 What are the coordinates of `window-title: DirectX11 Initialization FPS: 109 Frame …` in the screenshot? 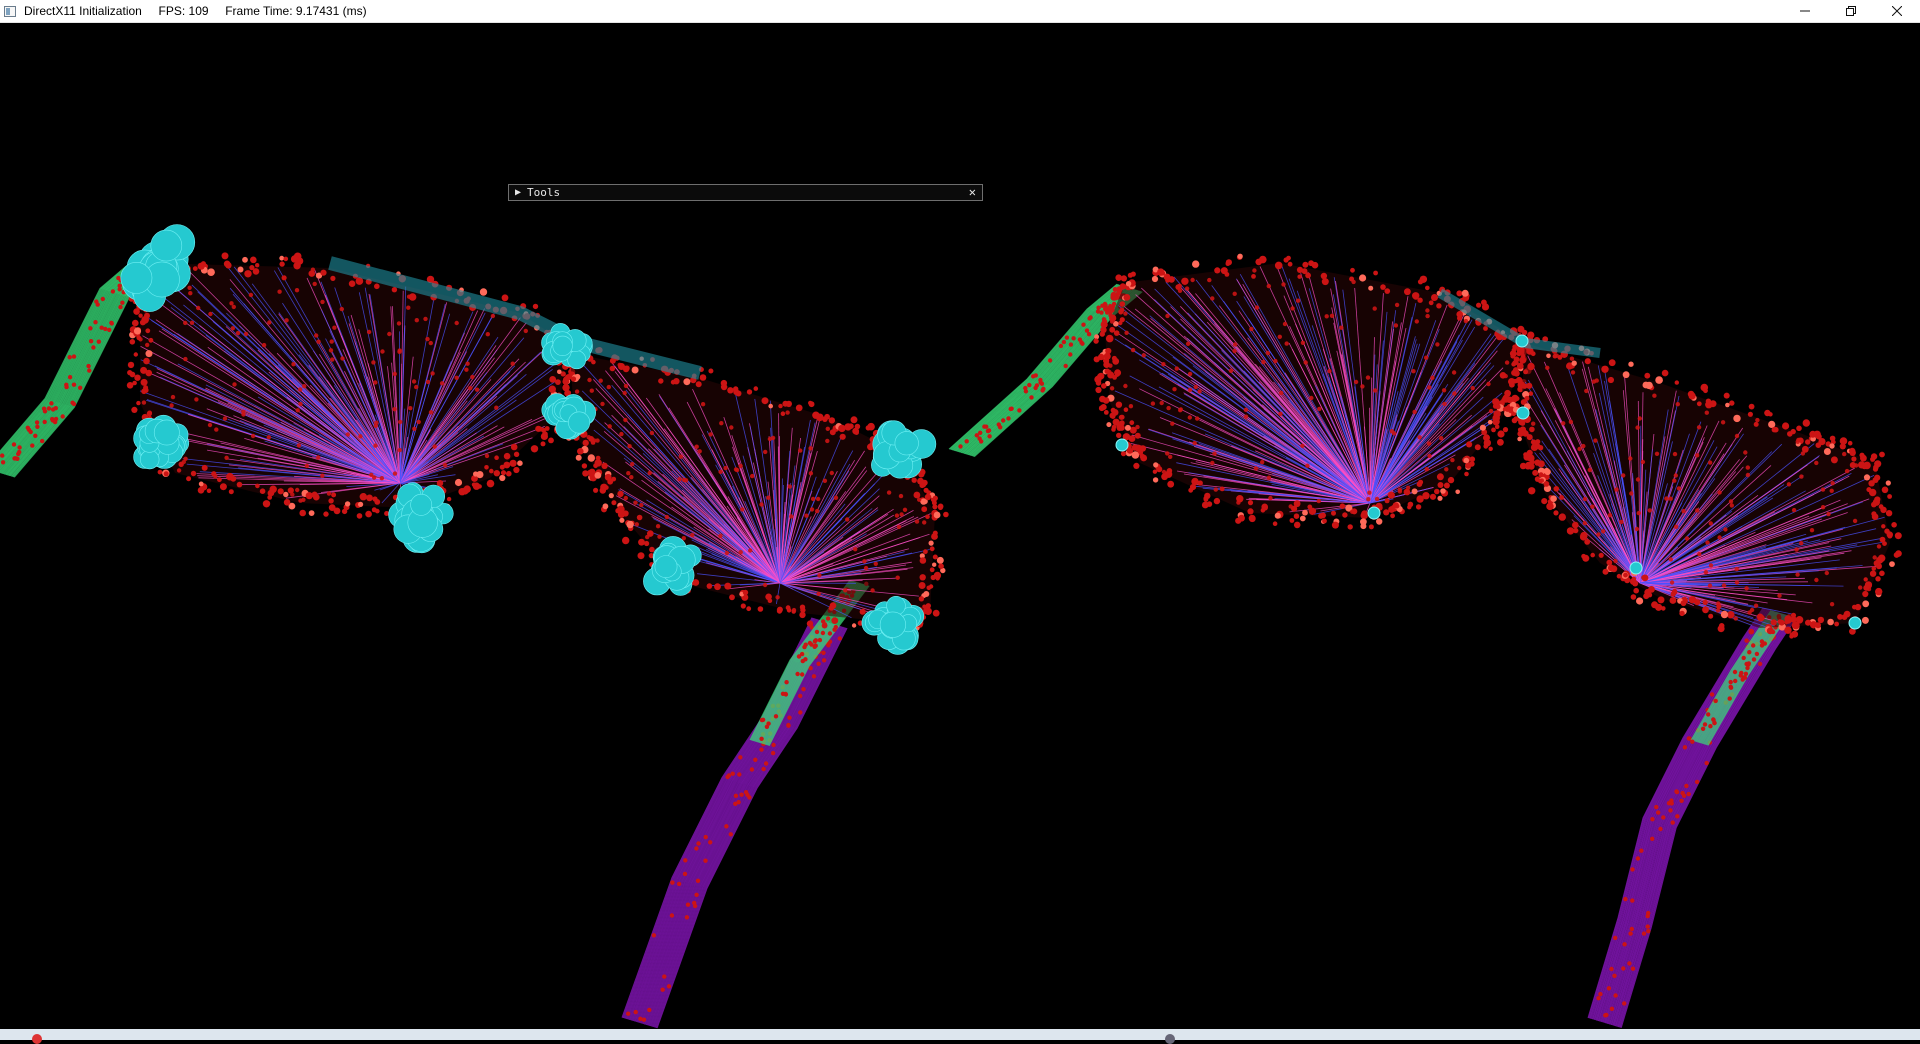 It's located at (195, 11).